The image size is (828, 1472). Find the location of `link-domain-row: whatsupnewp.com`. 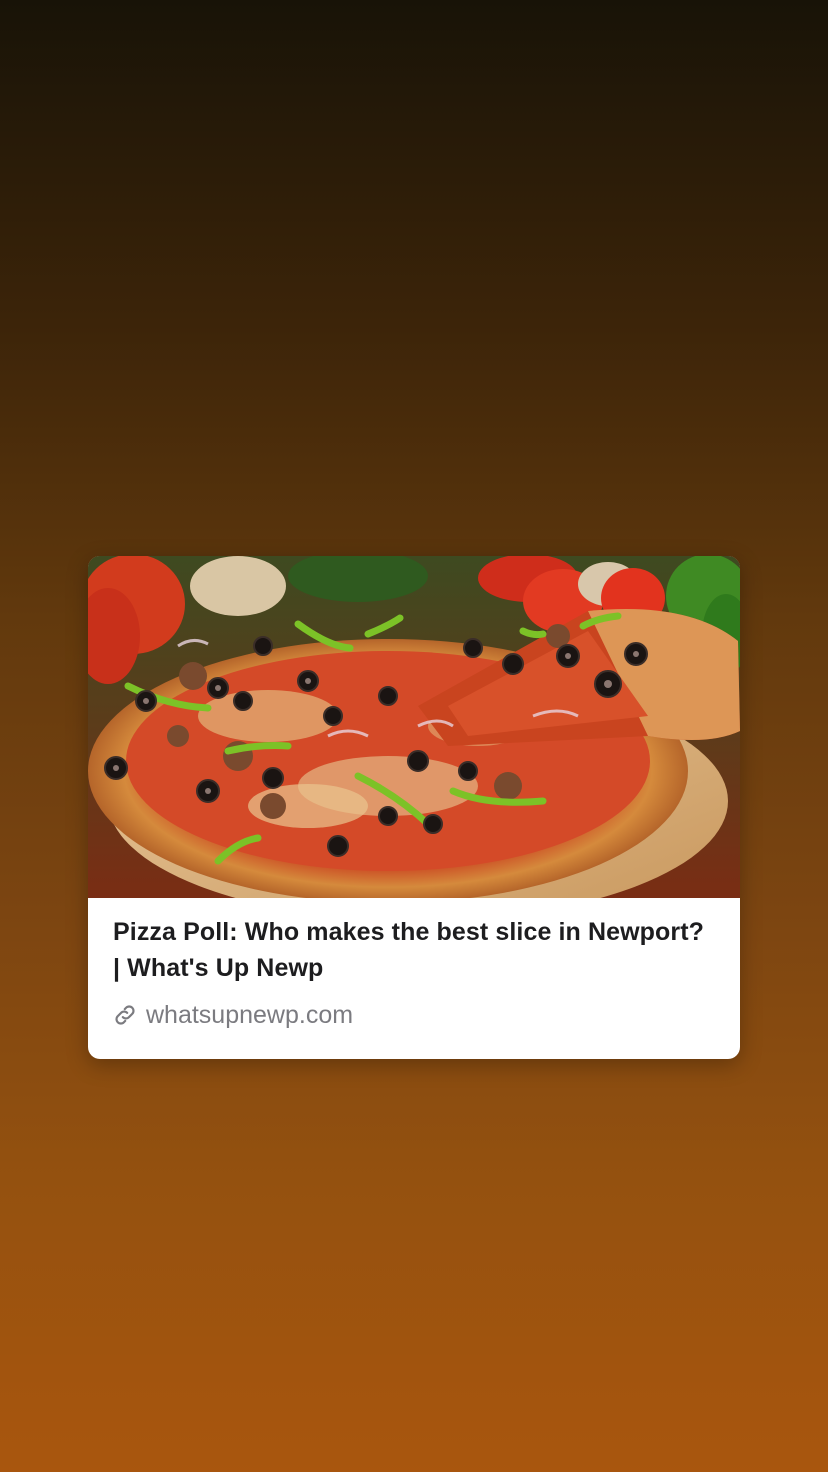

link-domain-row: whatsupnewp.com is located at coordinates (232, 1015).